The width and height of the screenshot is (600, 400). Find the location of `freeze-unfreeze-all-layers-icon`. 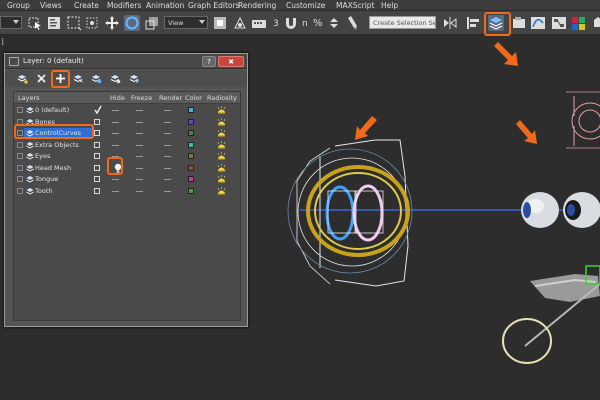

freeze-unfreeze-all-layers-icon is located at coordinates (134, 78).